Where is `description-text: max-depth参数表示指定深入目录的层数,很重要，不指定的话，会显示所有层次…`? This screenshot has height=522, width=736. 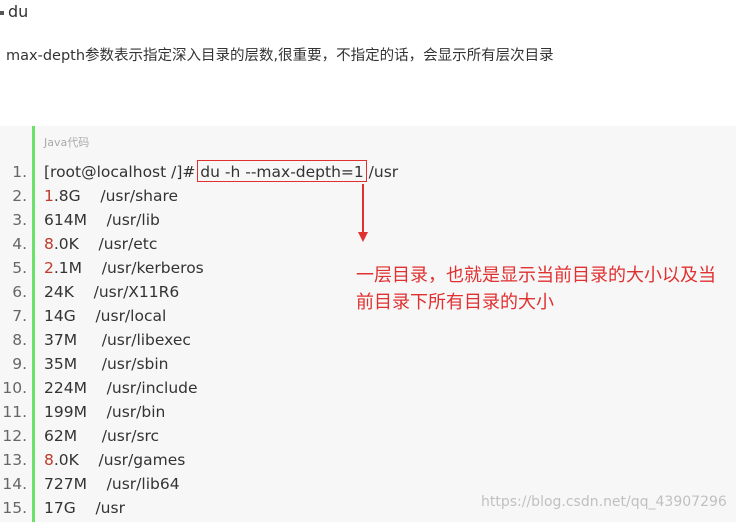 description-text: max-depth参数表示指定深入目录的层数,很重要，不指定的话，会显示所有层次… is located at coordinates (280, 56).